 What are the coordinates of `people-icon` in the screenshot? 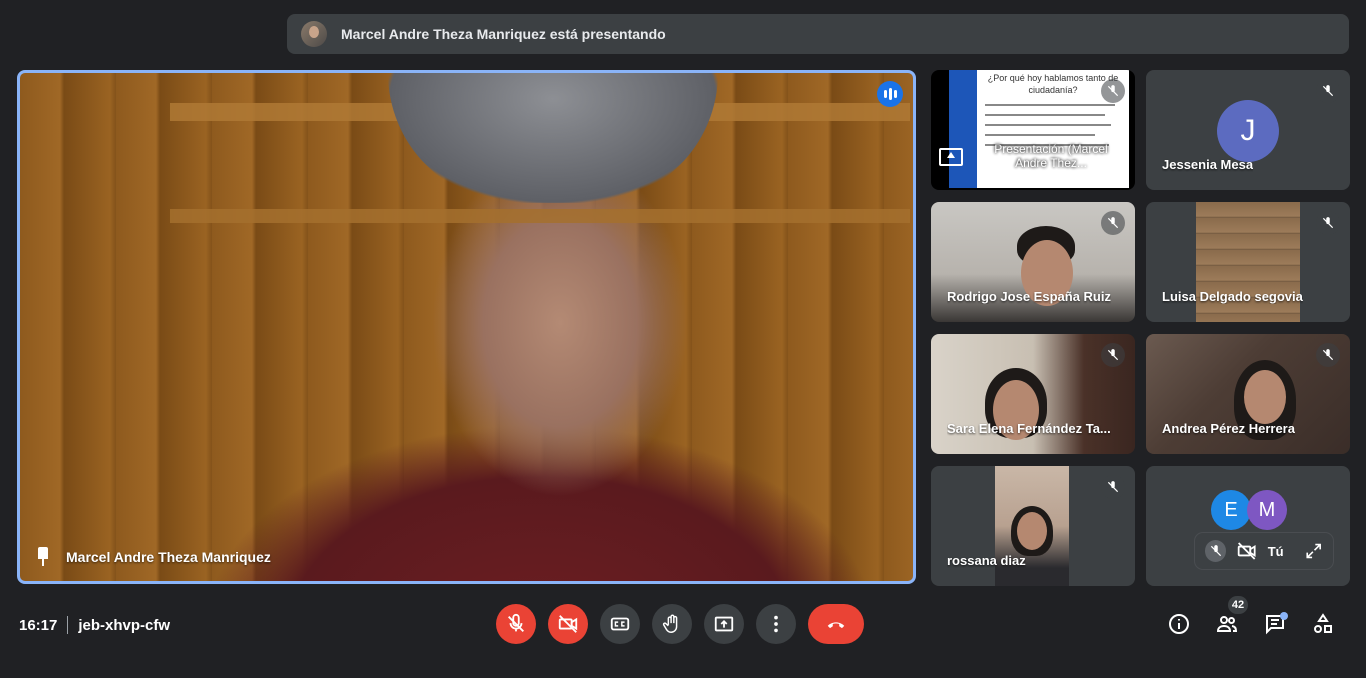 It's located at (1227, 624).